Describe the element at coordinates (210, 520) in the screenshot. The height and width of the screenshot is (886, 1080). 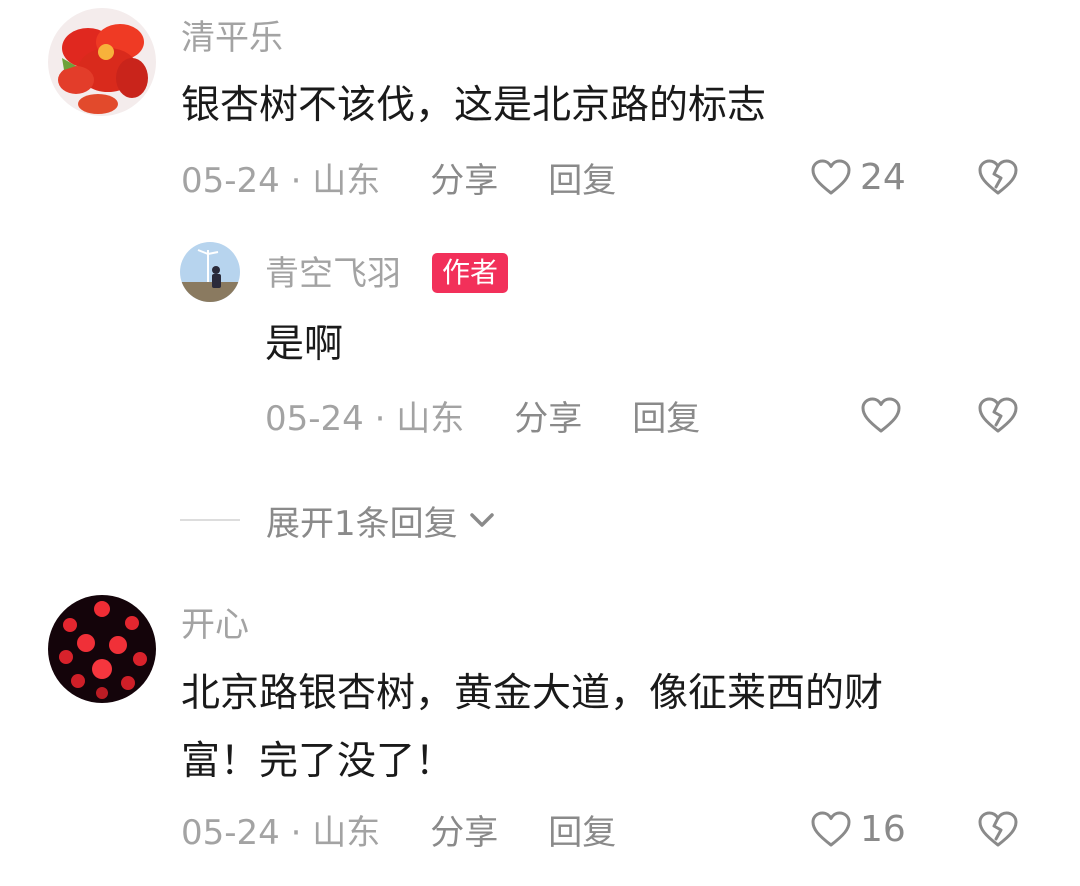
I see `divider-line` at that location.